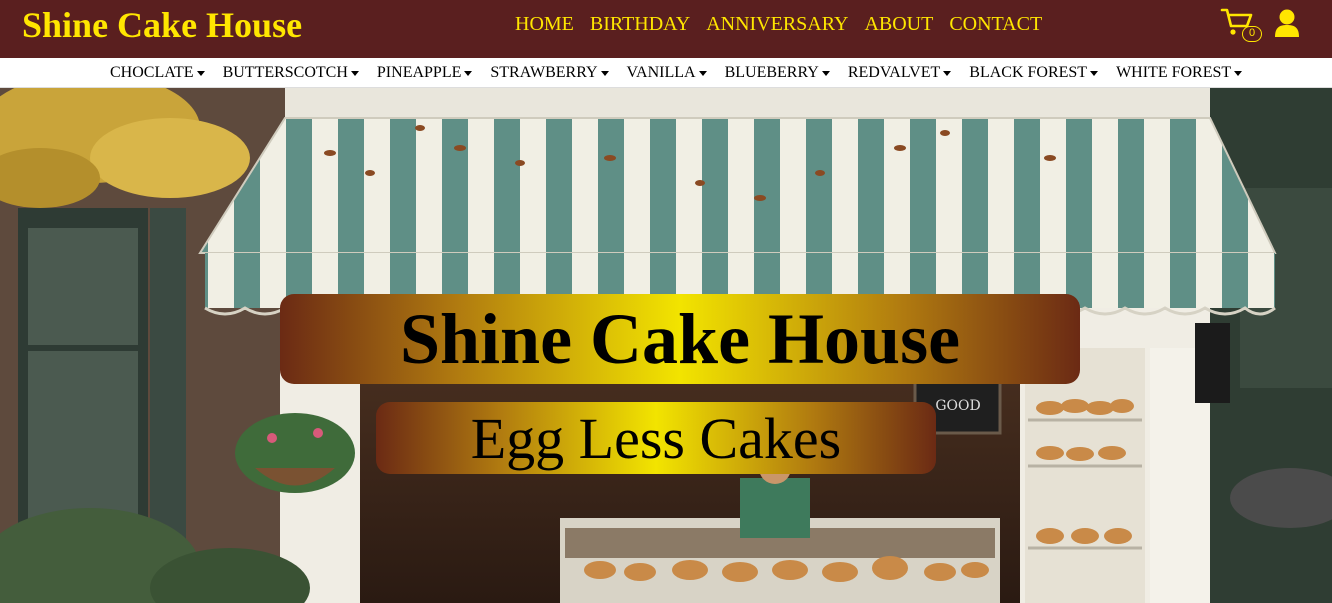 The width and height of the screenshot is (1332, 603). I want to click on flavor-dropdown-black-forest: BLACK FOREST, so click(1034, 73).